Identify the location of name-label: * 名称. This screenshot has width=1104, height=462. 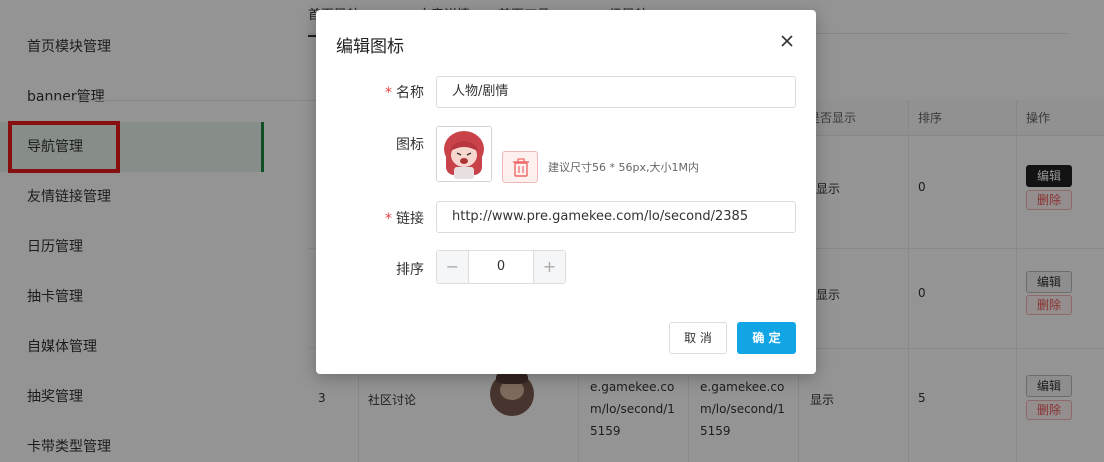
(370, 92).